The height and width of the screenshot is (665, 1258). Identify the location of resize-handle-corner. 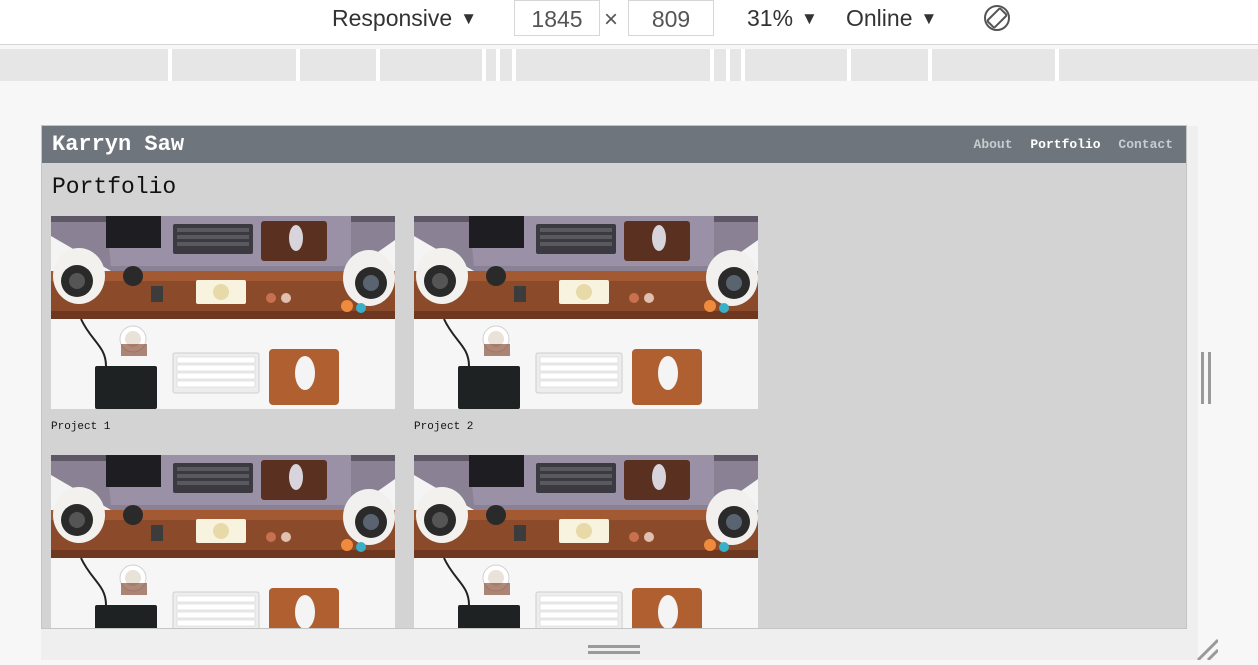
(1207, 649).